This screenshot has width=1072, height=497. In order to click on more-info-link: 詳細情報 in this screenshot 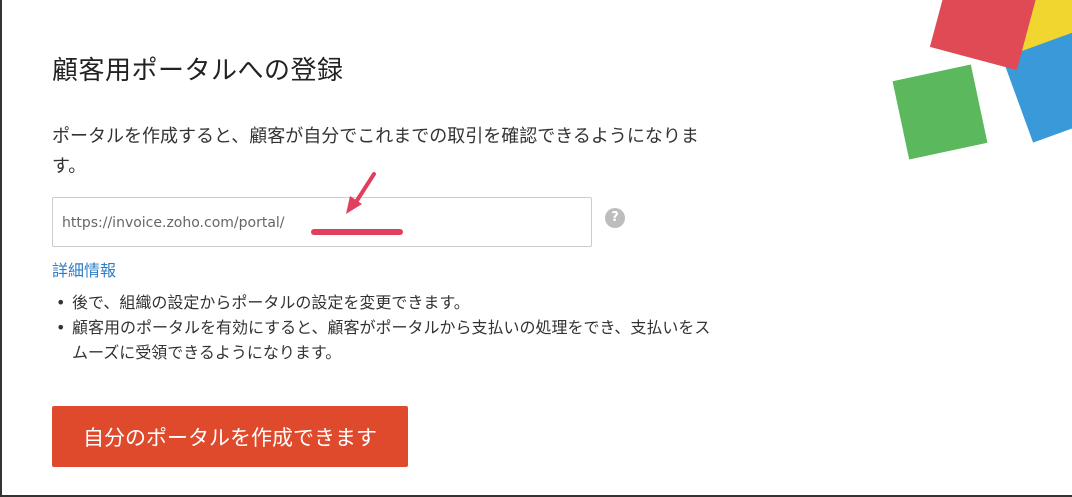, I will do `click(84, 269)`.